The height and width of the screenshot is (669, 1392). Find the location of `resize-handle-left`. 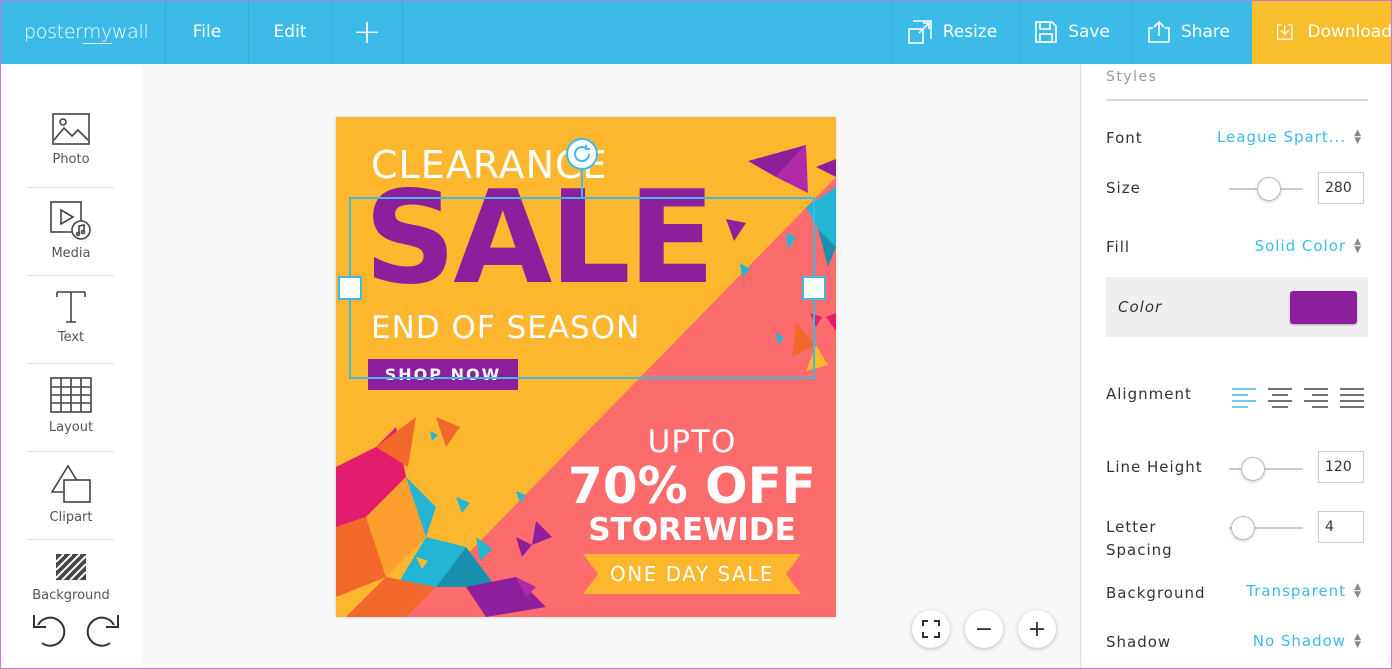

resize-handle-left is located at coordinates (350, 288).